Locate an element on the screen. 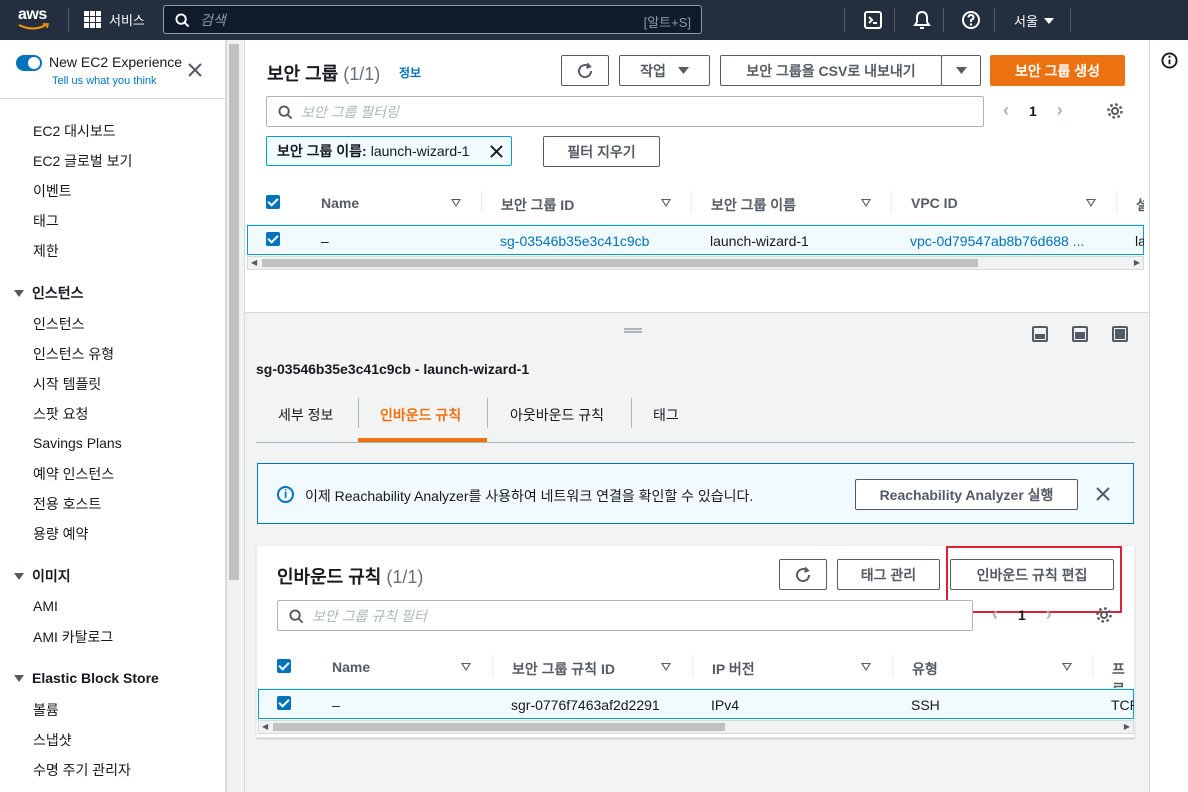 This screenshot has height=792, width=1188. bell-icon is located at coordinates (922, 20).